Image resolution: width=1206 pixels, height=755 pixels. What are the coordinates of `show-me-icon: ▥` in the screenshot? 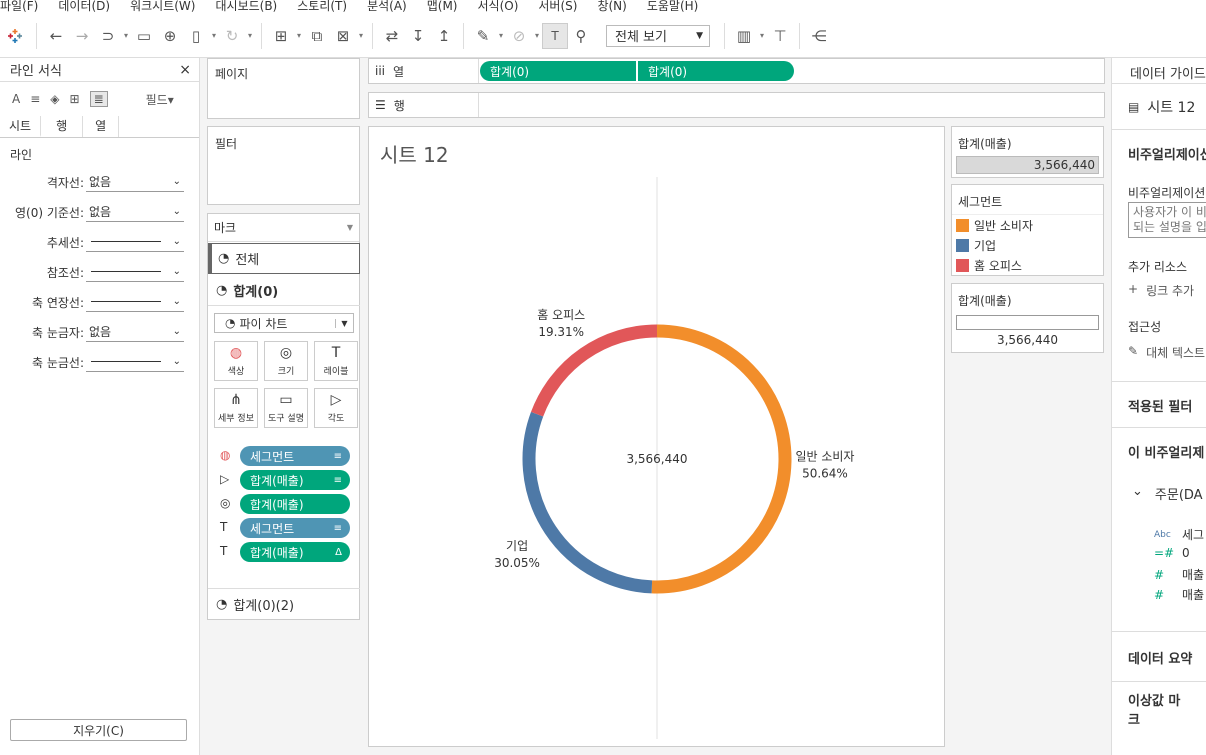 It's located at (744, 36).